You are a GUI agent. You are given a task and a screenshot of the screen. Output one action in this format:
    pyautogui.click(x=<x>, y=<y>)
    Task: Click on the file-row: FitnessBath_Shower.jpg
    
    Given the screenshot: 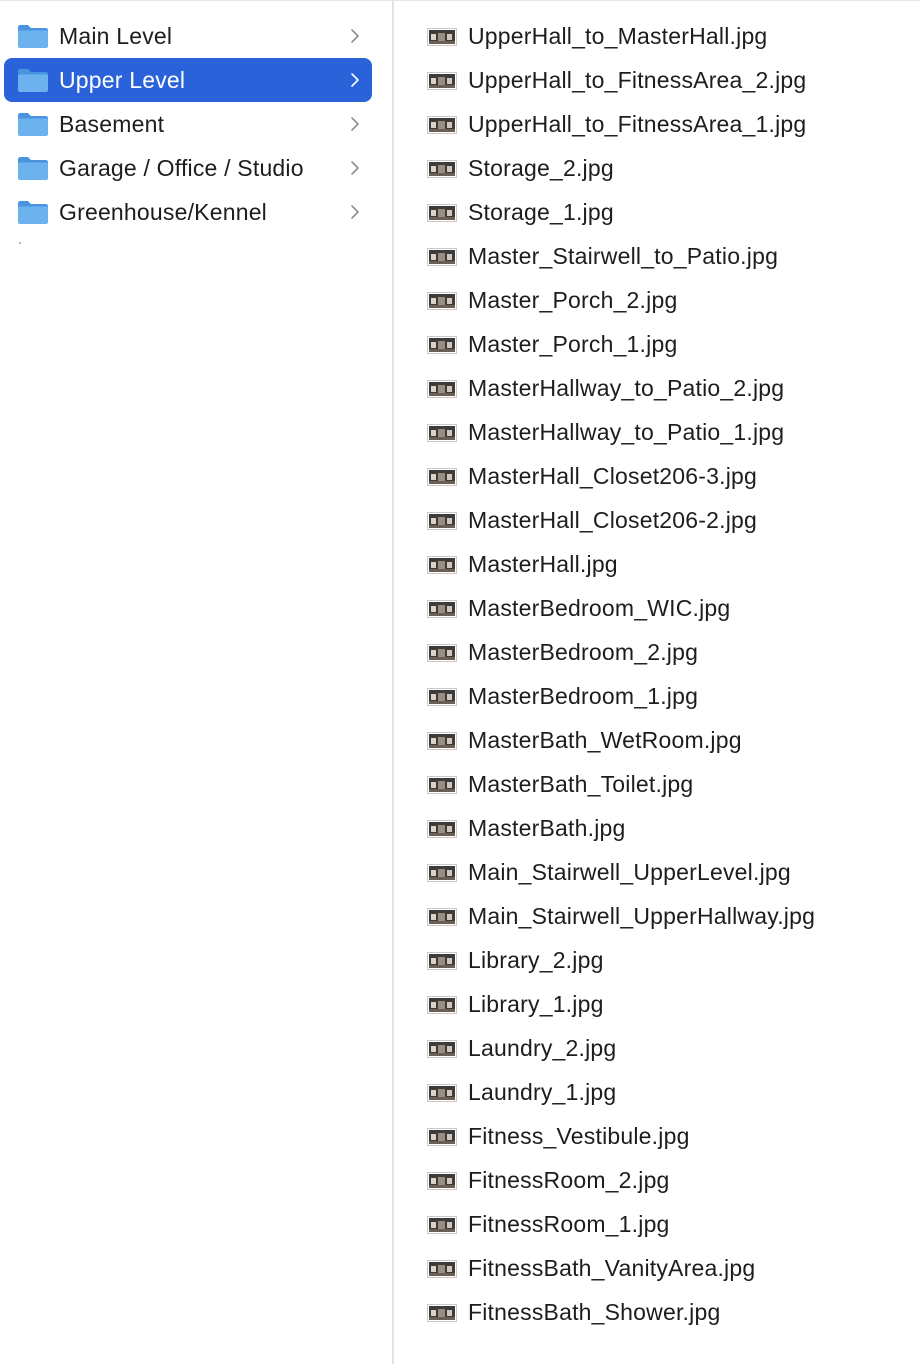 What is the action you would take?
    pyautogui.click(x=657, y=1312)
    